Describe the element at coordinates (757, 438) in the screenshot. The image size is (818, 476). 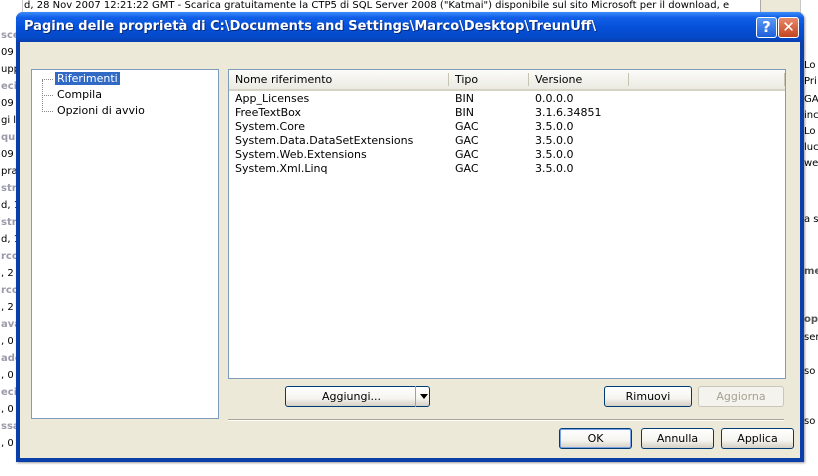
I see `apply-button: Applica` at that location.